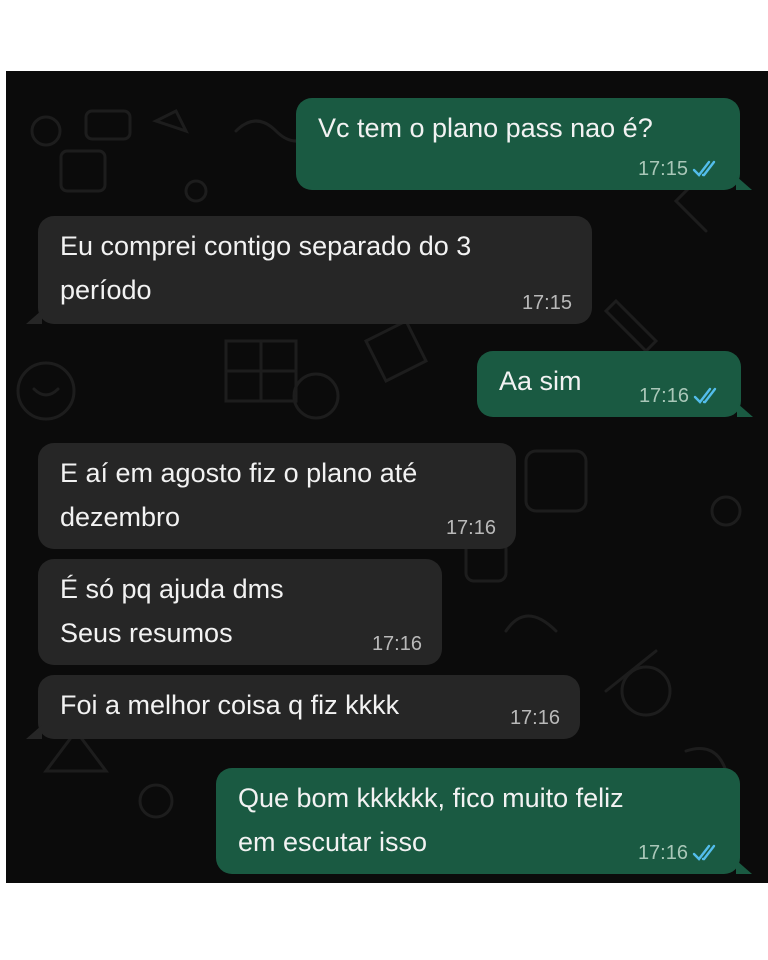 This screenshot has width=768, height=960. I want to click on message-bubble-outgoing: Aa sim 17:16, so click(615, 384).